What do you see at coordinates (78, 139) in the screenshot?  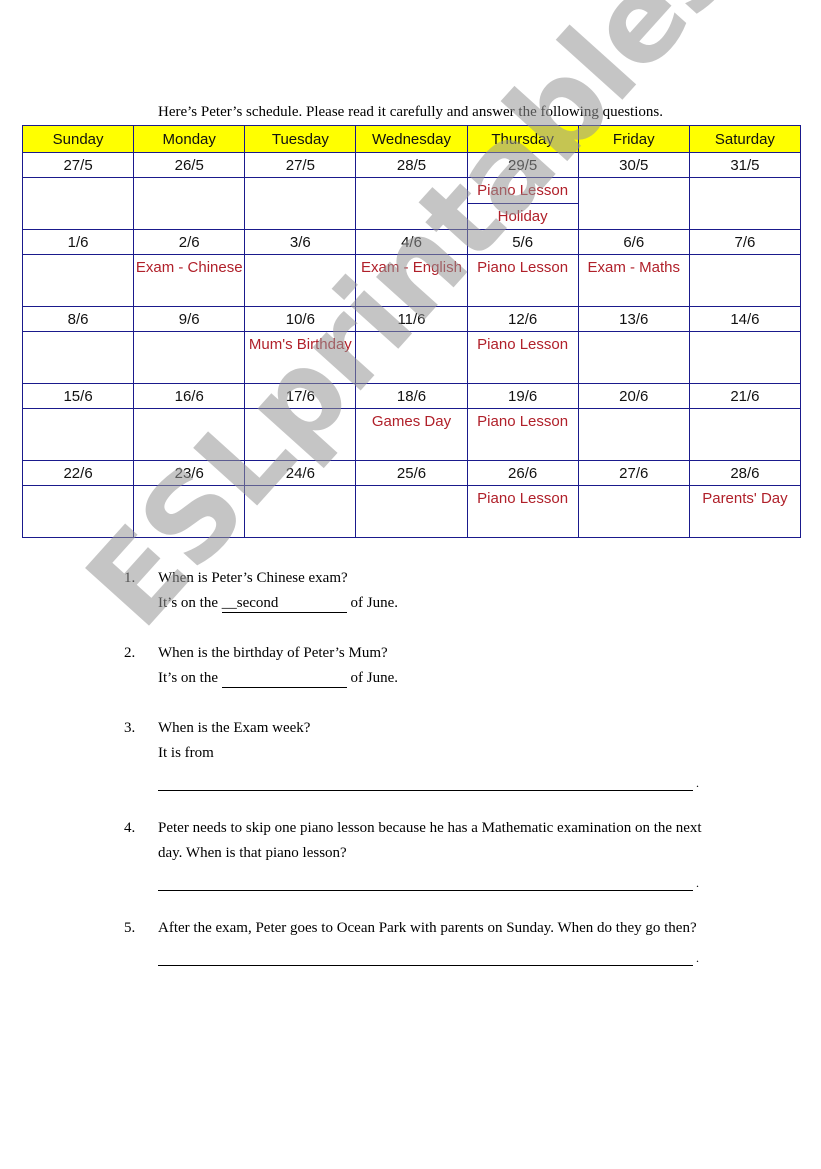 I see `weekday-header-sunday: Sunday` at bounding box center [78, 139].